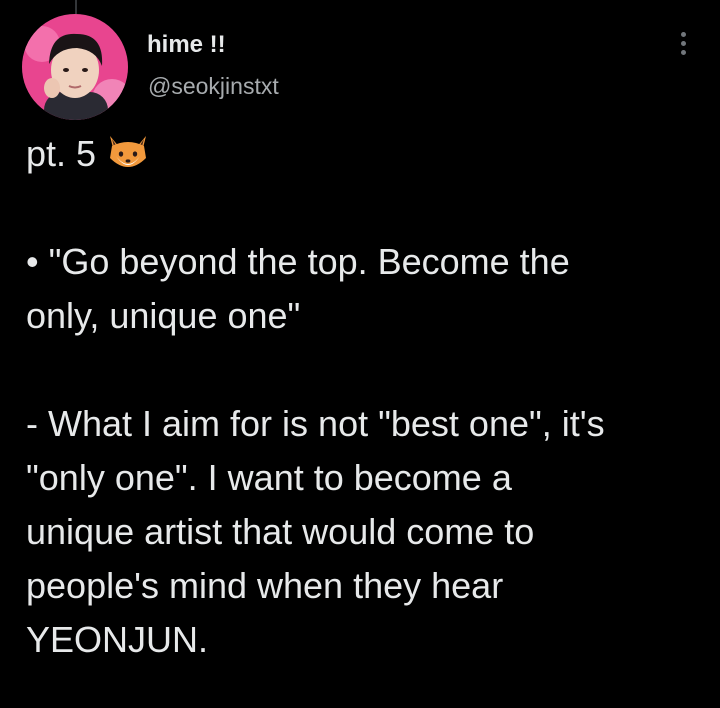 This screenshot has height=708, width=720. I want to click on more-options-button, so click(683, 43).